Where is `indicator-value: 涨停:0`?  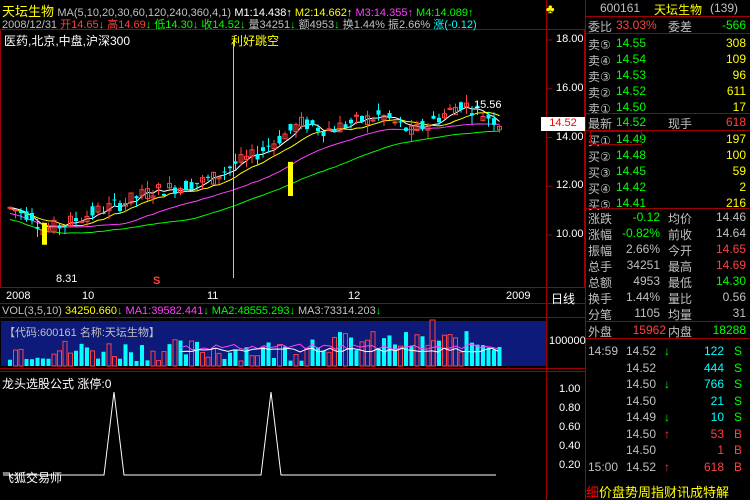 indicator-value: 涨停:0 is located at coordinates (94, 384).